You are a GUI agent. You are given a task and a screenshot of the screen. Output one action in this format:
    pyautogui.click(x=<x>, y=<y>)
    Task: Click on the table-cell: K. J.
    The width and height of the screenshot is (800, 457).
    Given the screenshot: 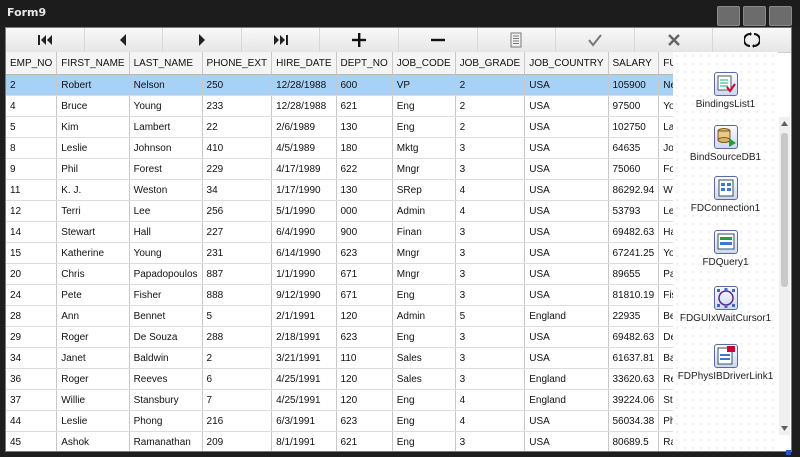 What is the action you would take?
    pyautogui.click(x=93, y=190)
    